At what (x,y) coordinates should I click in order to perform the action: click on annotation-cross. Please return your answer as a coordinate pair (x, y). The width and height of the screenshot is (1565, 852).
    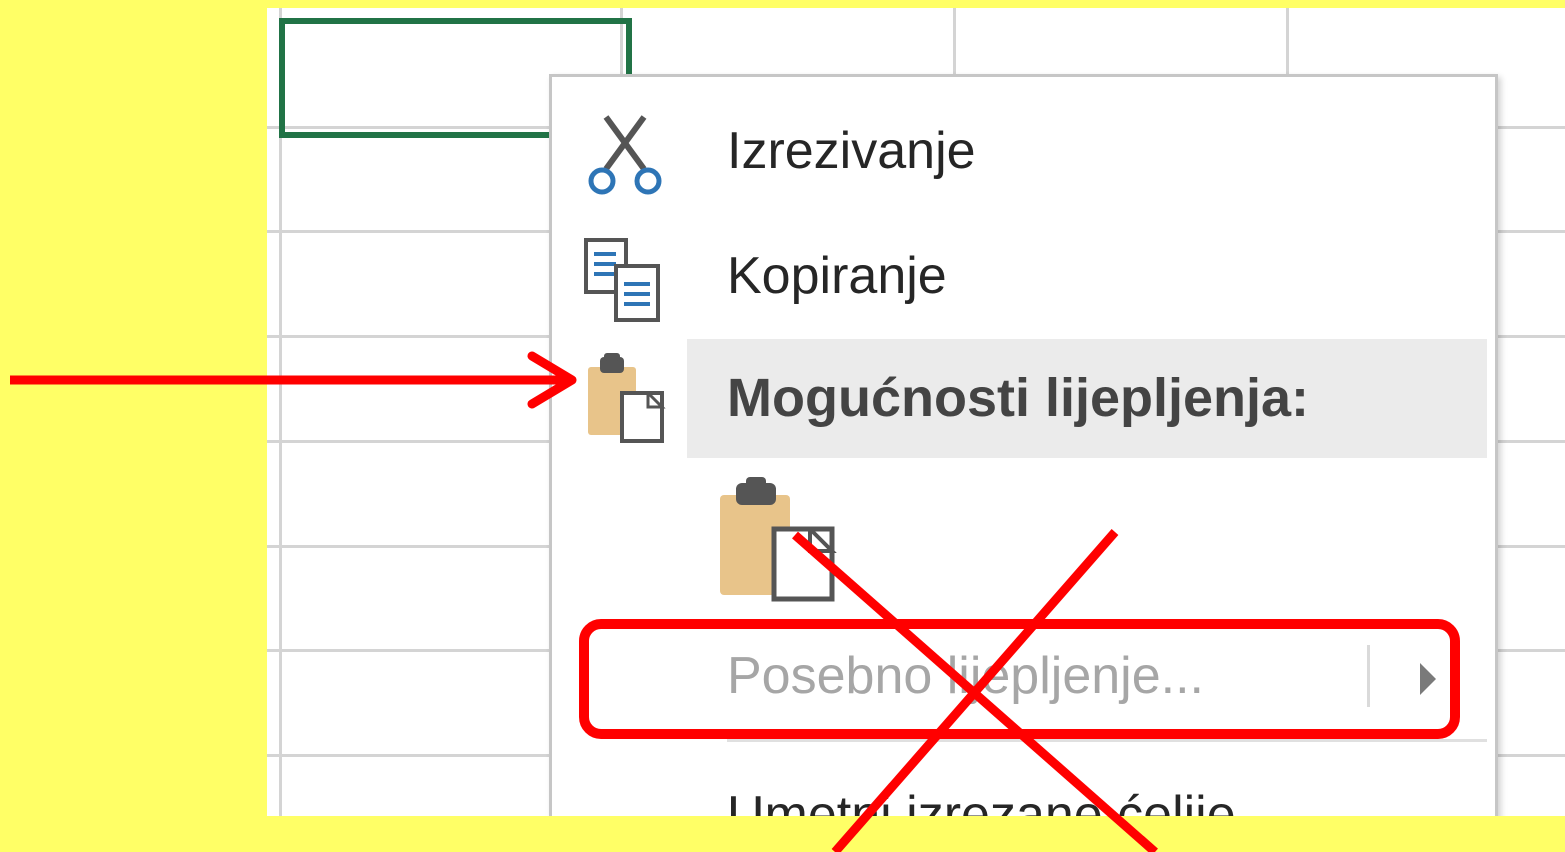
    Looking at the image, I should click on (975, 690).